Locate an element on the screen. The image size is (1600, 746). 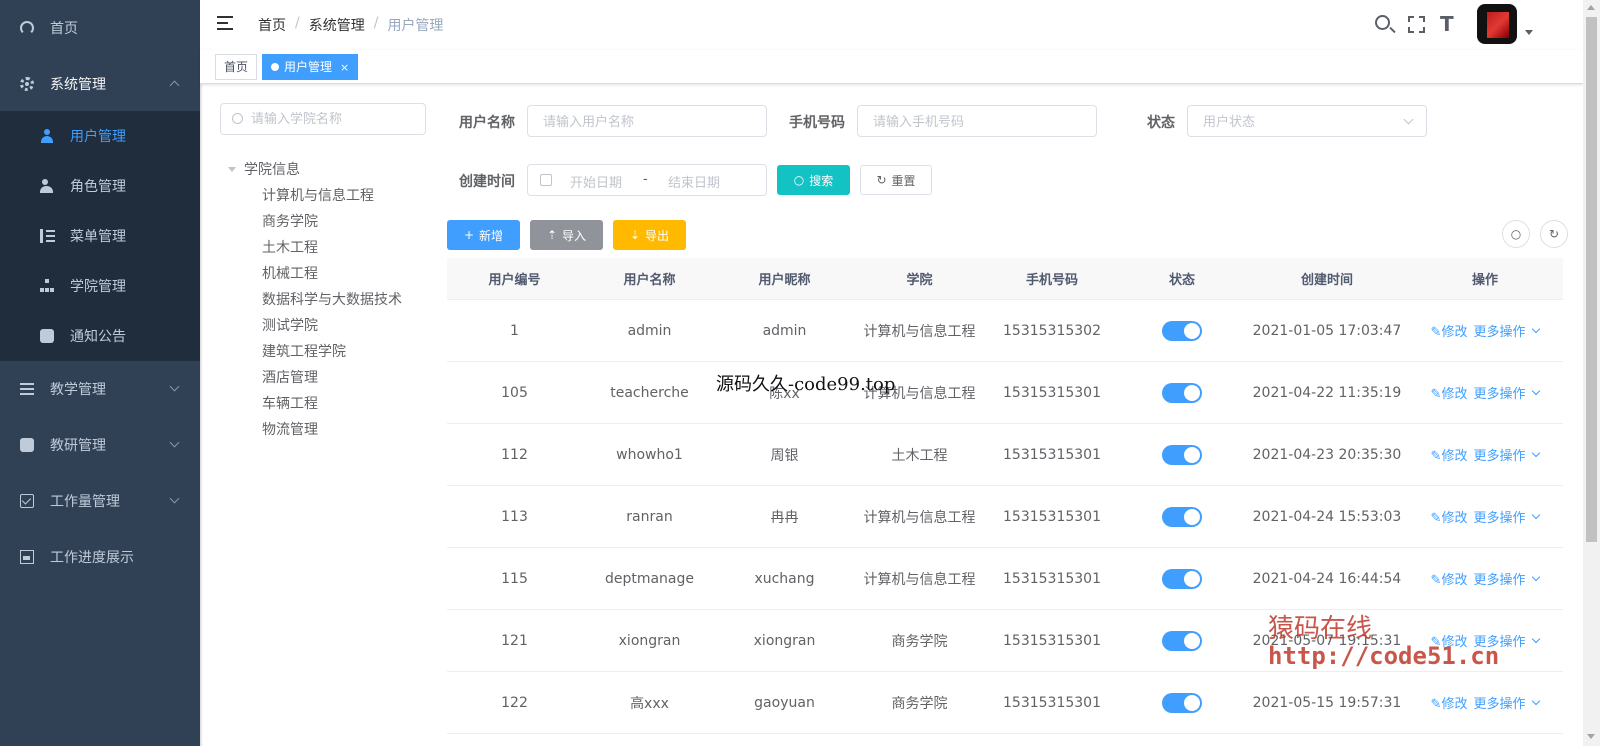
sidebar-item-menus: 菜单管理 is located at coordinates (100, 236).